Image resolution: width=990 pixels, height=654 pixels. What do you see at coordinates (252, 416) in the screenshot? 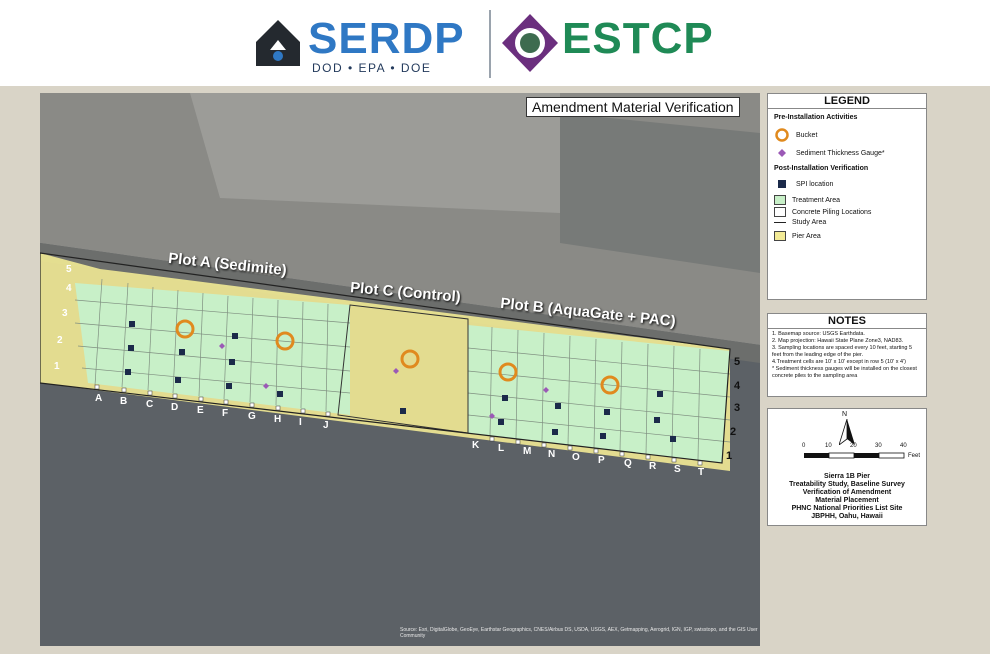
I see `column-label-g: G` at bounding box center [252, 416].